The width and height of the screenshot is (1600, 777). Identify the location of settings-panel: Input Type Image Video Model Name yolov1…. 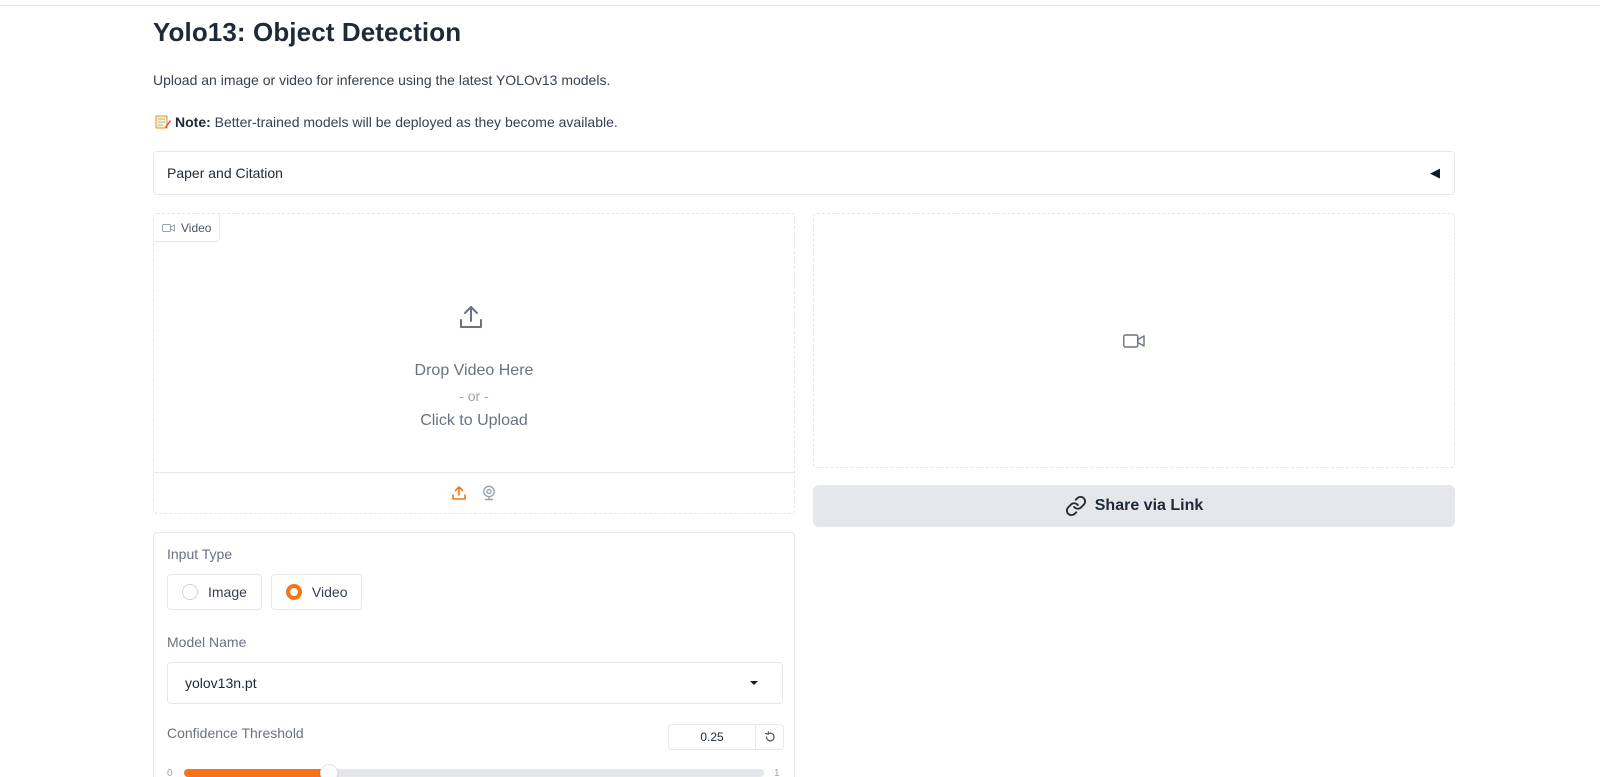
(474, 654).